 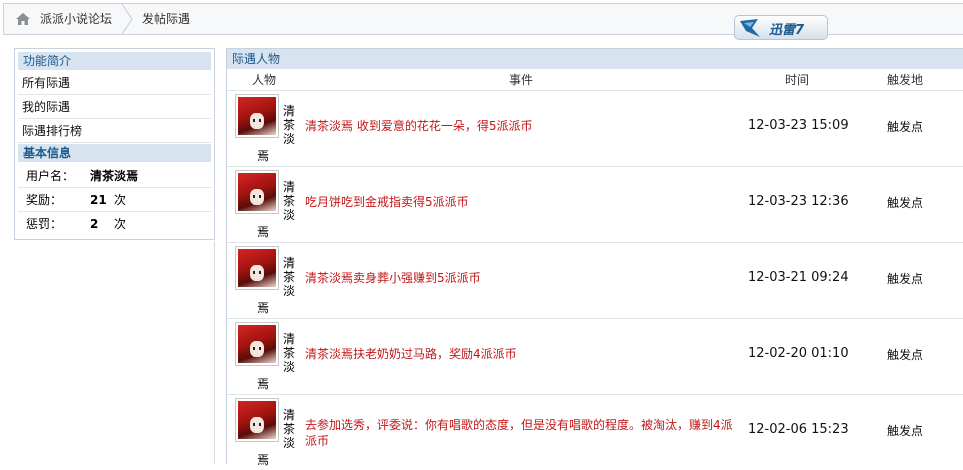 What do you see at coordinates (411, 354) in the screenshot?
I see `event-text: 清茶淡焉扶老奶奶过马路，奖励4派派币` at bounding box center [411, 354].